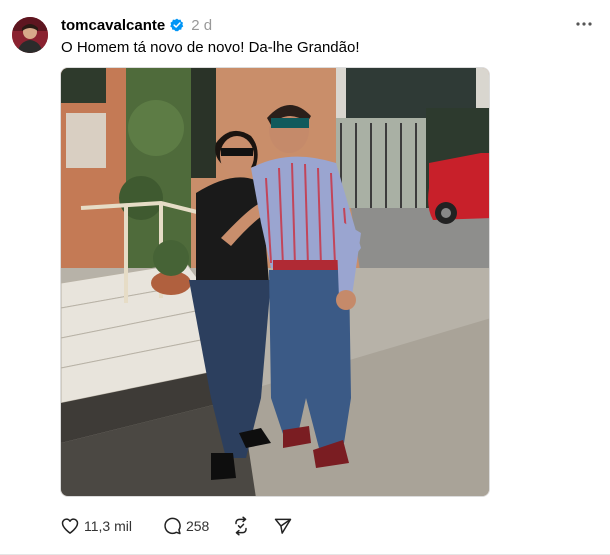 The image size is (610, 555). What do you see at coordinates (70, 526) in the screenshot?
I see `heart-icon` at bounding box center [70, 526].